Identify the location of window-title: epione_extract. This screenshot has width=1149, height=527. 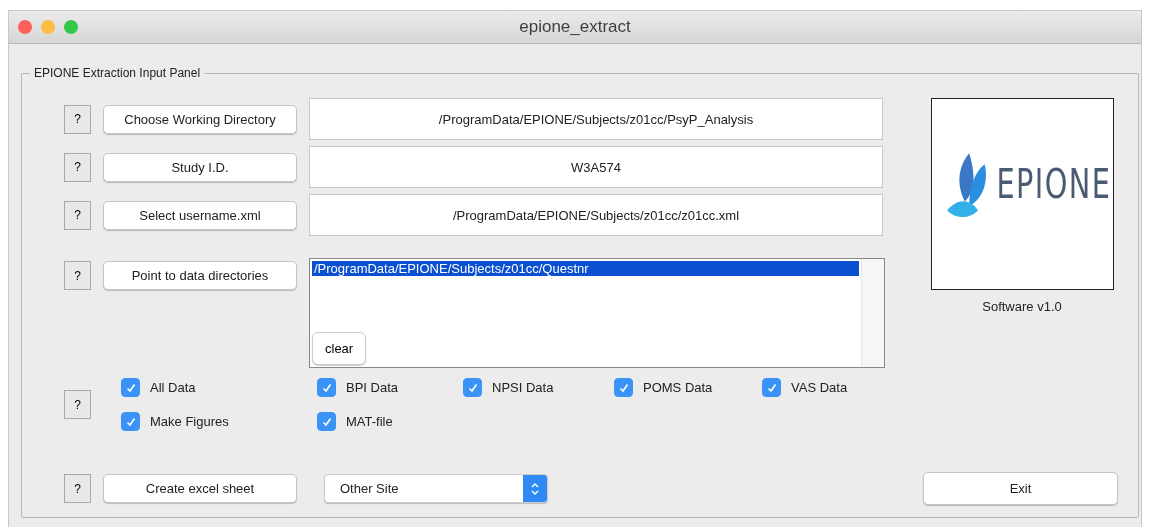
(575, 27).